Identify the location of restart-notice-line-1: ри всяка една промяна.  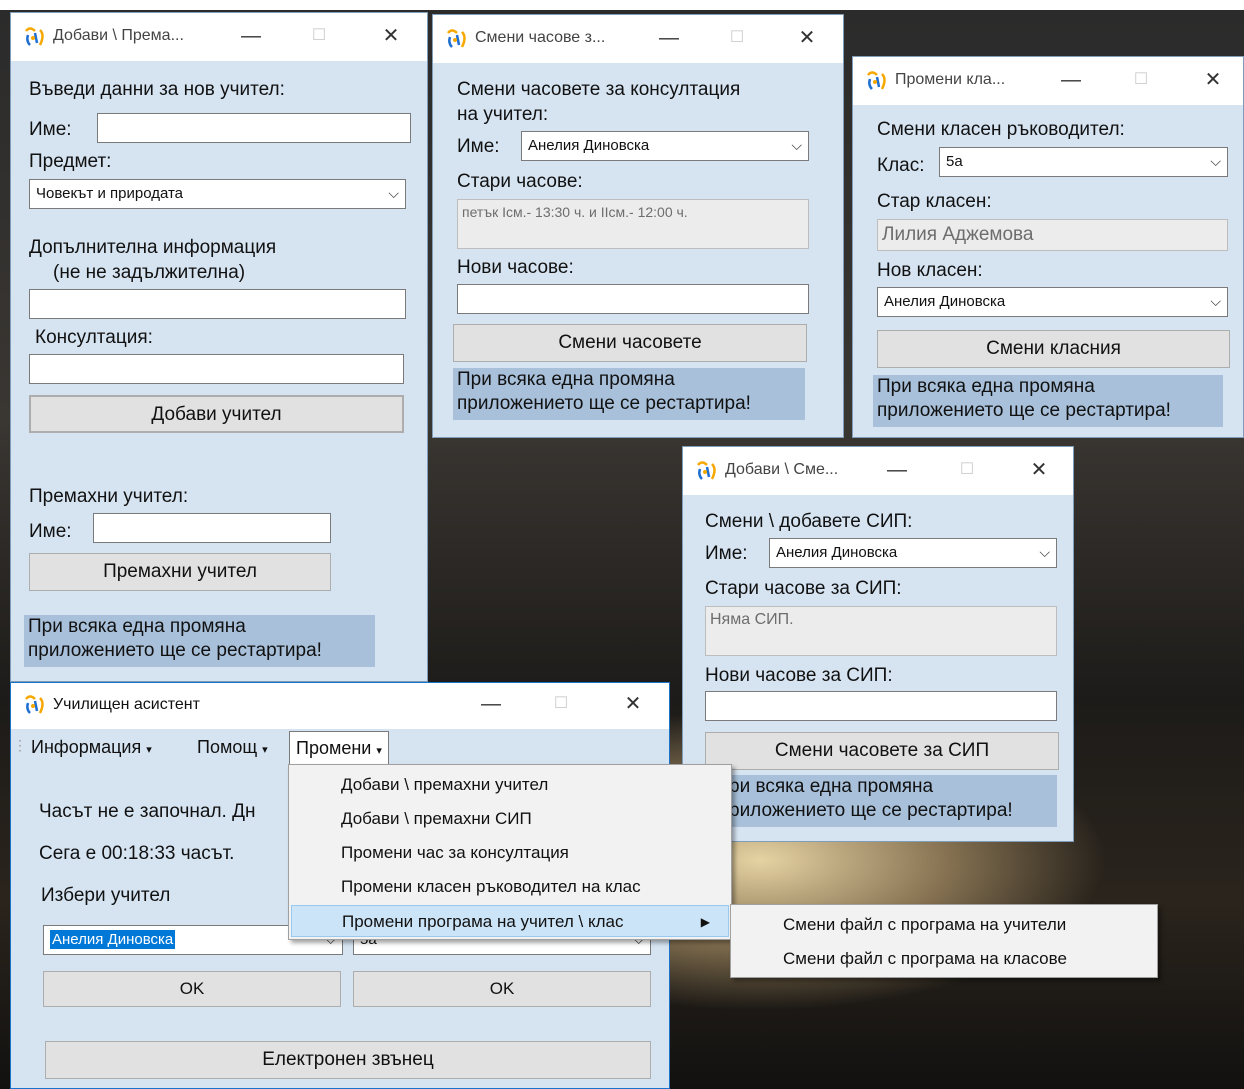
(831, 786).